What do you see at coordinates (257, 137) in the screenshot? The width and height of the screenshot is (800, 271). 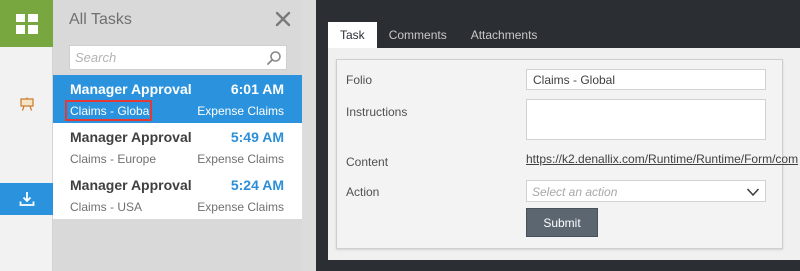 I see `task-time: 5:49 AM` at bounding box center [257, 137].